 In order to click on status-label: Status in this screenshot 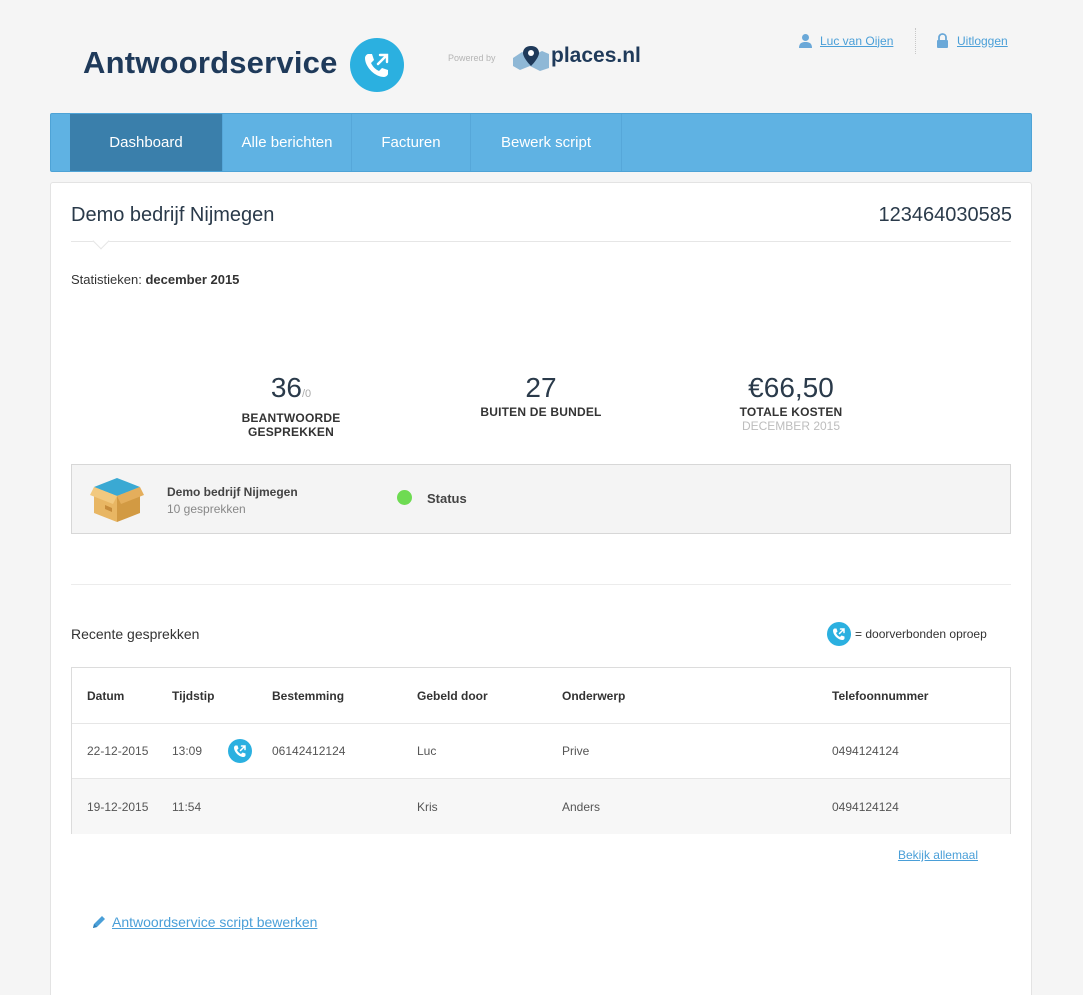, I will do `click(447, 498)`.